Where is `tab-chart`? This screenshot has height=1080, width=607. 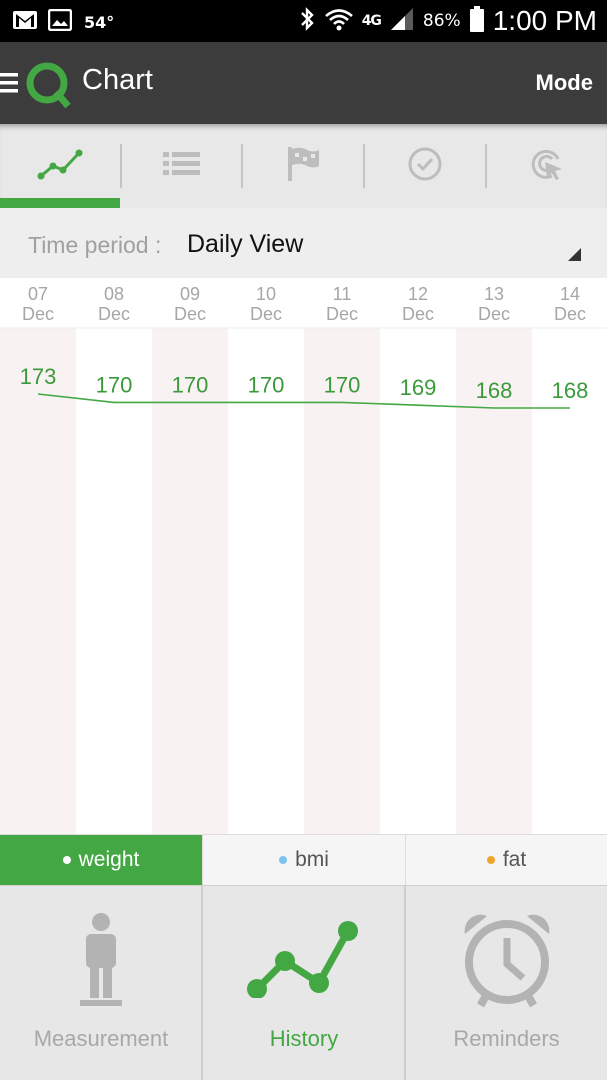
tab-chart is located at coordinates (60, 166).